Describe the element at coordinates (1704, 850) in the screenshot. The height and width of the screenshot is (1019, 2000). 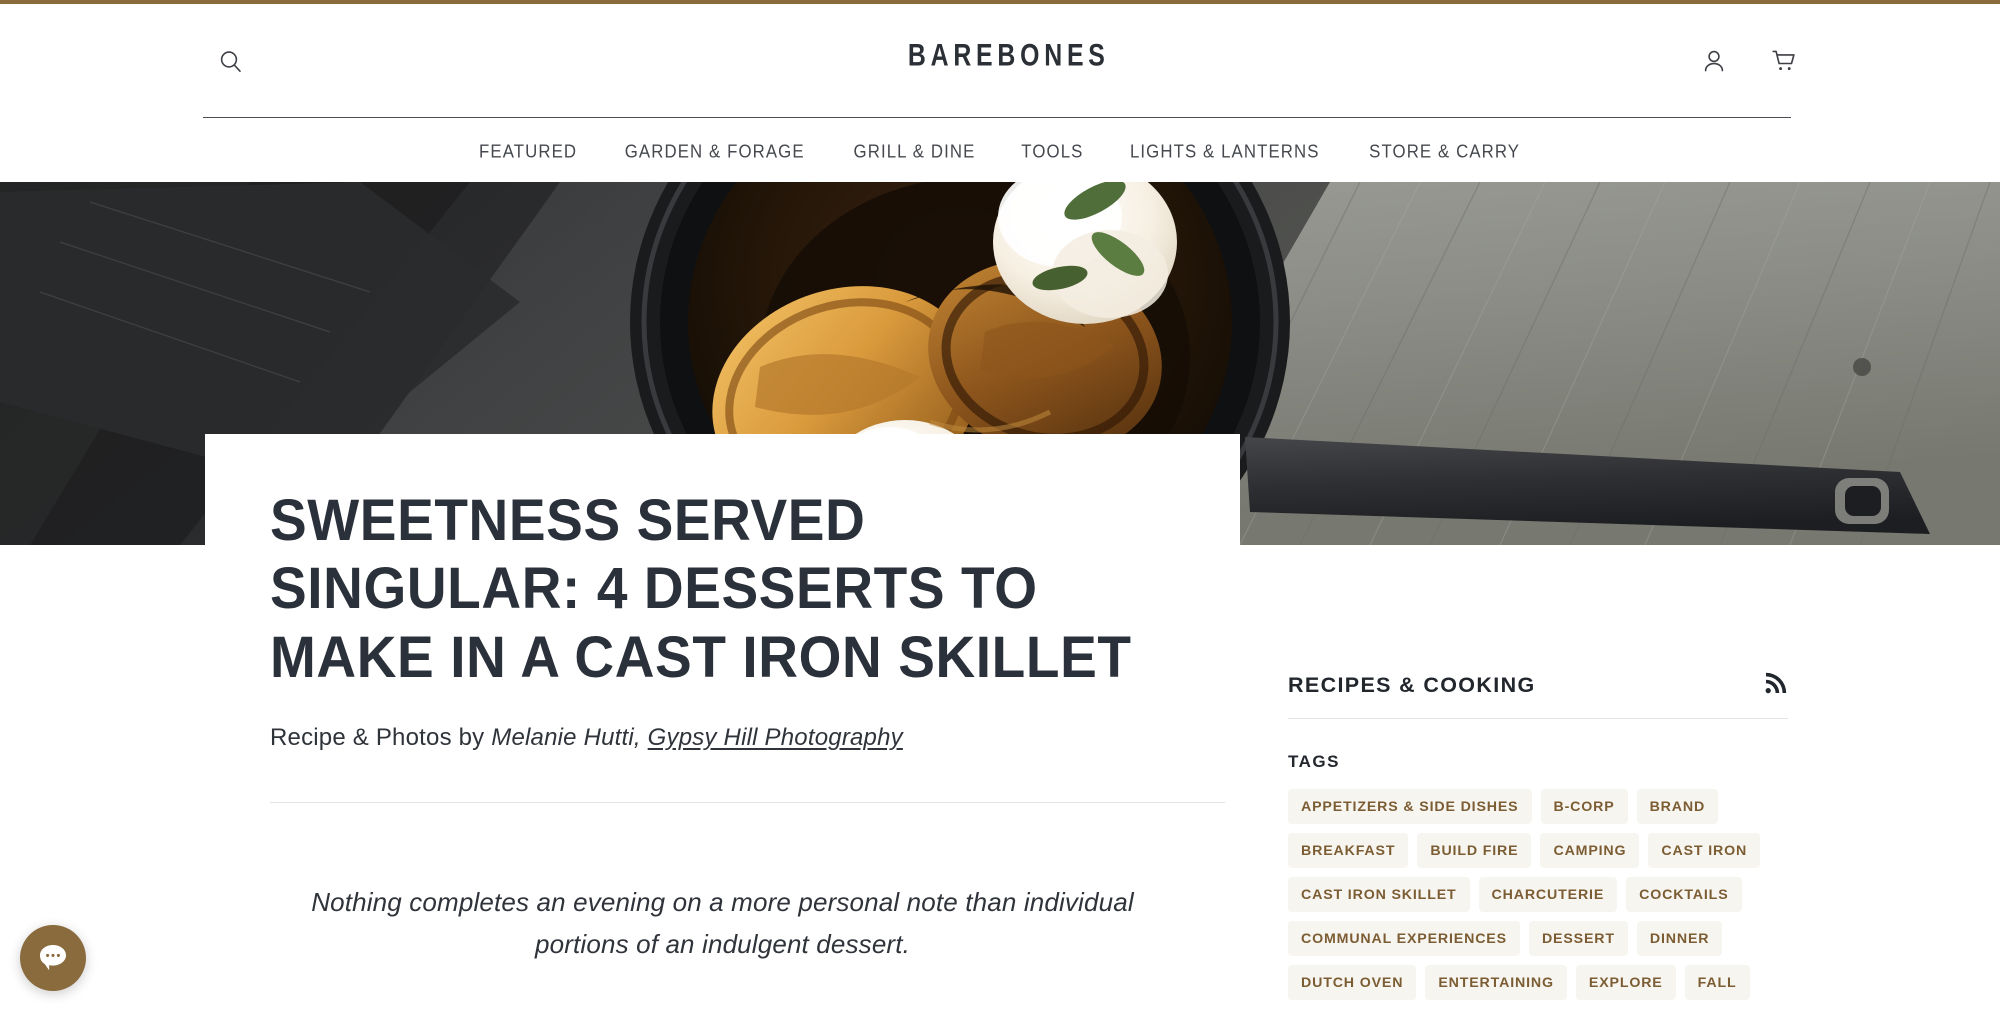
I see `tag-cast-iron: CAST IRON` at that location.